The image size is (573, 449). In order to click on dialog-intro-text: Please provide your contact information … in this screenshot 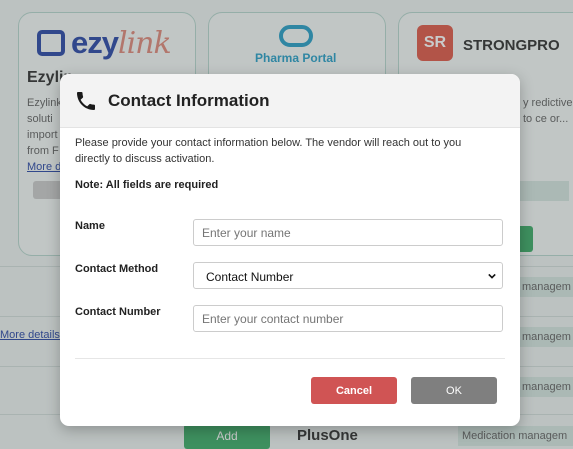, I will do `click(268, 151)`.